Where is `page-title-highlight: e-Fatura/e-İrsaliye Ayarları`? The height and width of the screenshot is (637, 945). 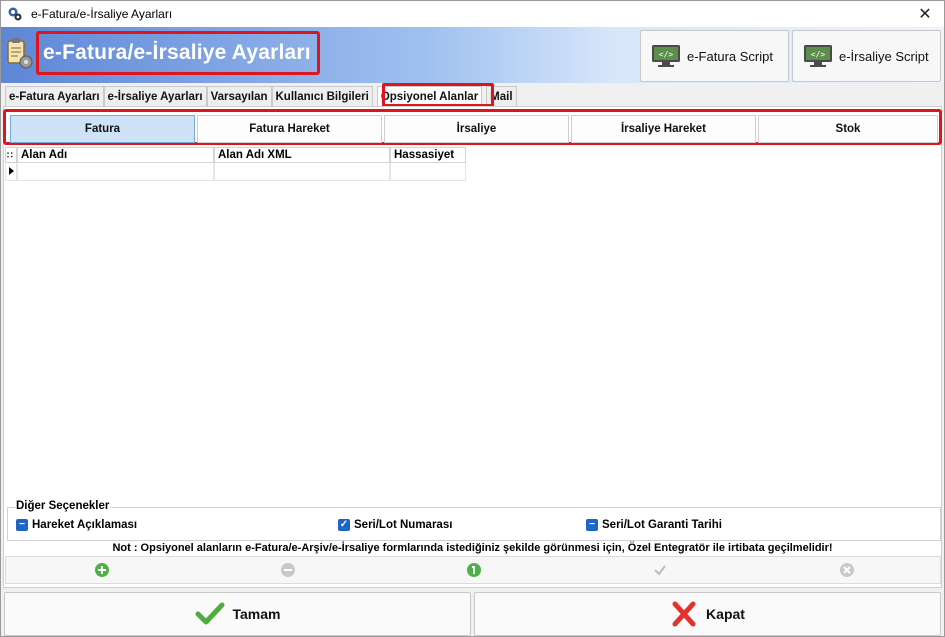
page-title-highlight: e-Fatura/e-İrsaliye Ayarları is located at coordinates (178, 53).